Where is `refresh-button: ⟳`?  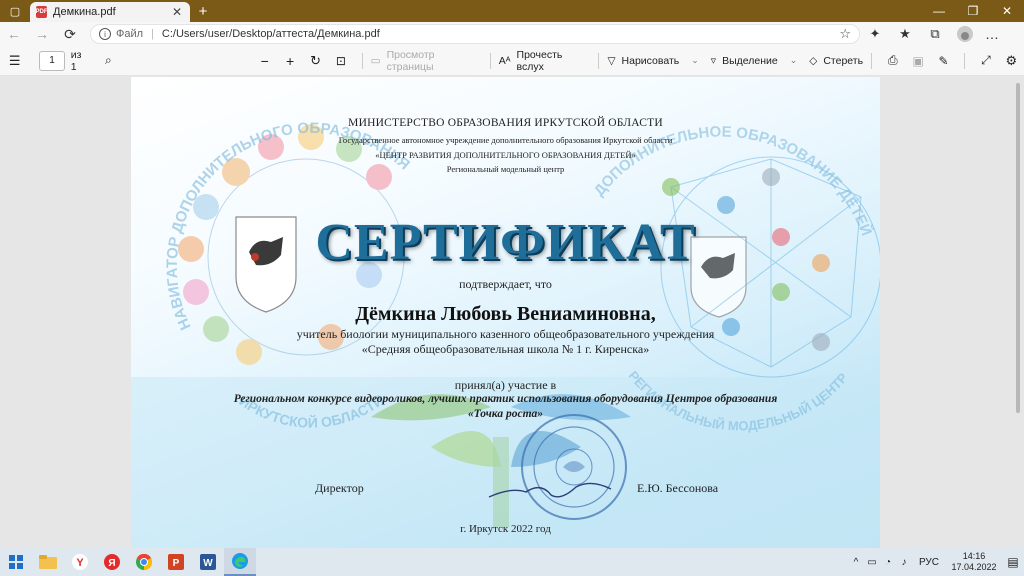 refresh-button: ⟳ is located at coordinates (70, 34).